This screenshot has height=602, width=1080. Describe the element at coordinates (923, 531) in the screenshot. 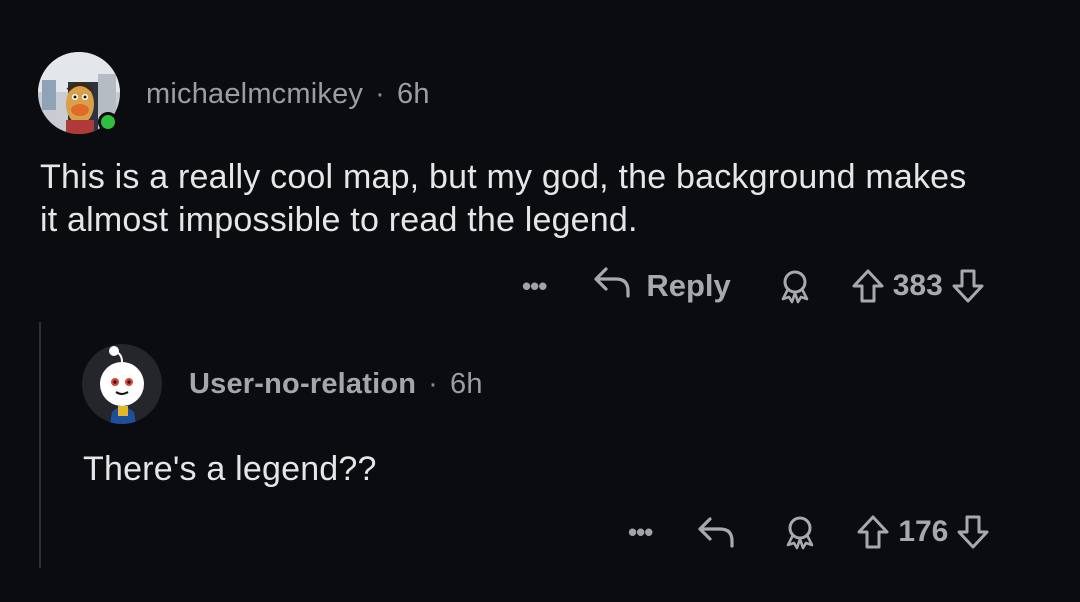

I see `vote-count: 176` at that location.